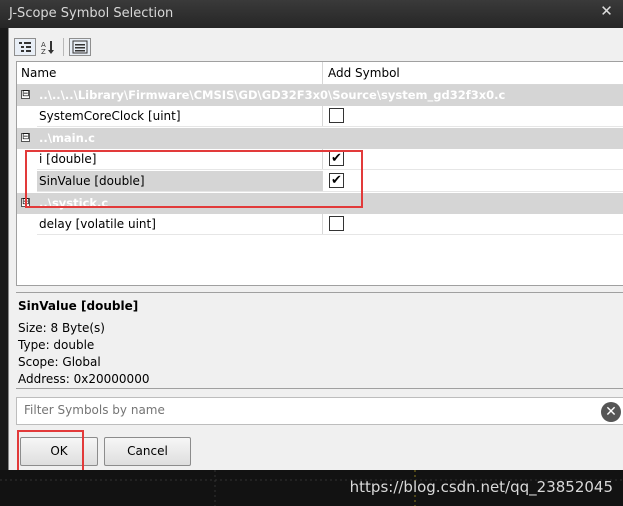 This screenshot has width=623, height=506. What do you see at coordinates (97, 224) in the screenshot?
I see `symbol-name: delay [volatile uint]` at bounding box center [97, 224].